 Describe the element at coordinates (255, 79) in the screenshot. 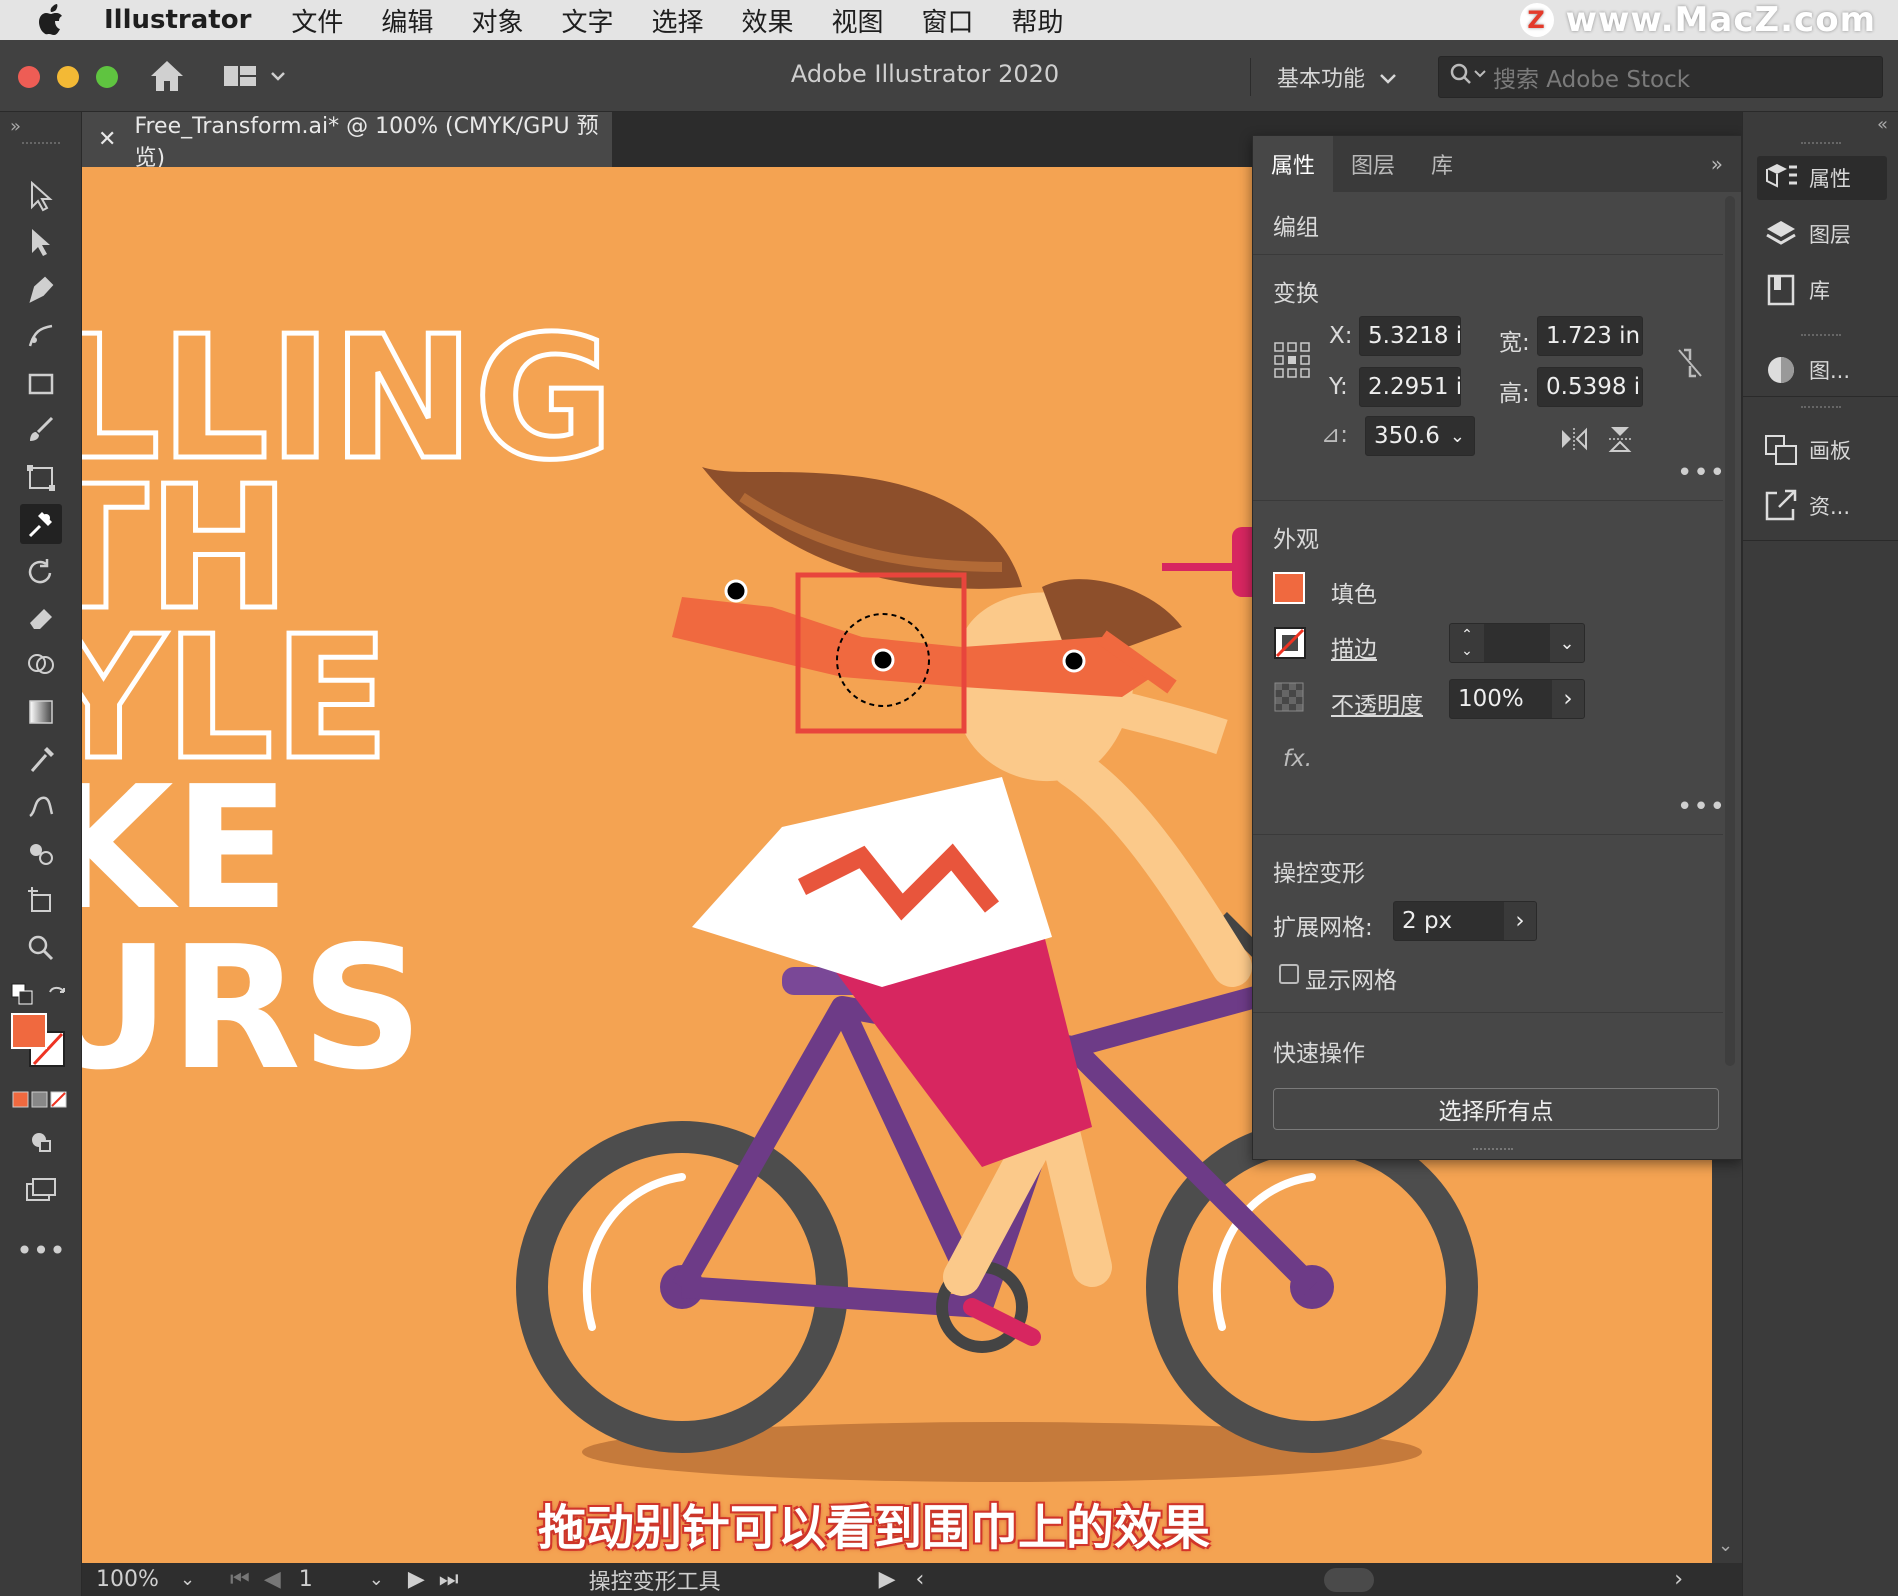

I see `arrange-documents-icon` at that location.